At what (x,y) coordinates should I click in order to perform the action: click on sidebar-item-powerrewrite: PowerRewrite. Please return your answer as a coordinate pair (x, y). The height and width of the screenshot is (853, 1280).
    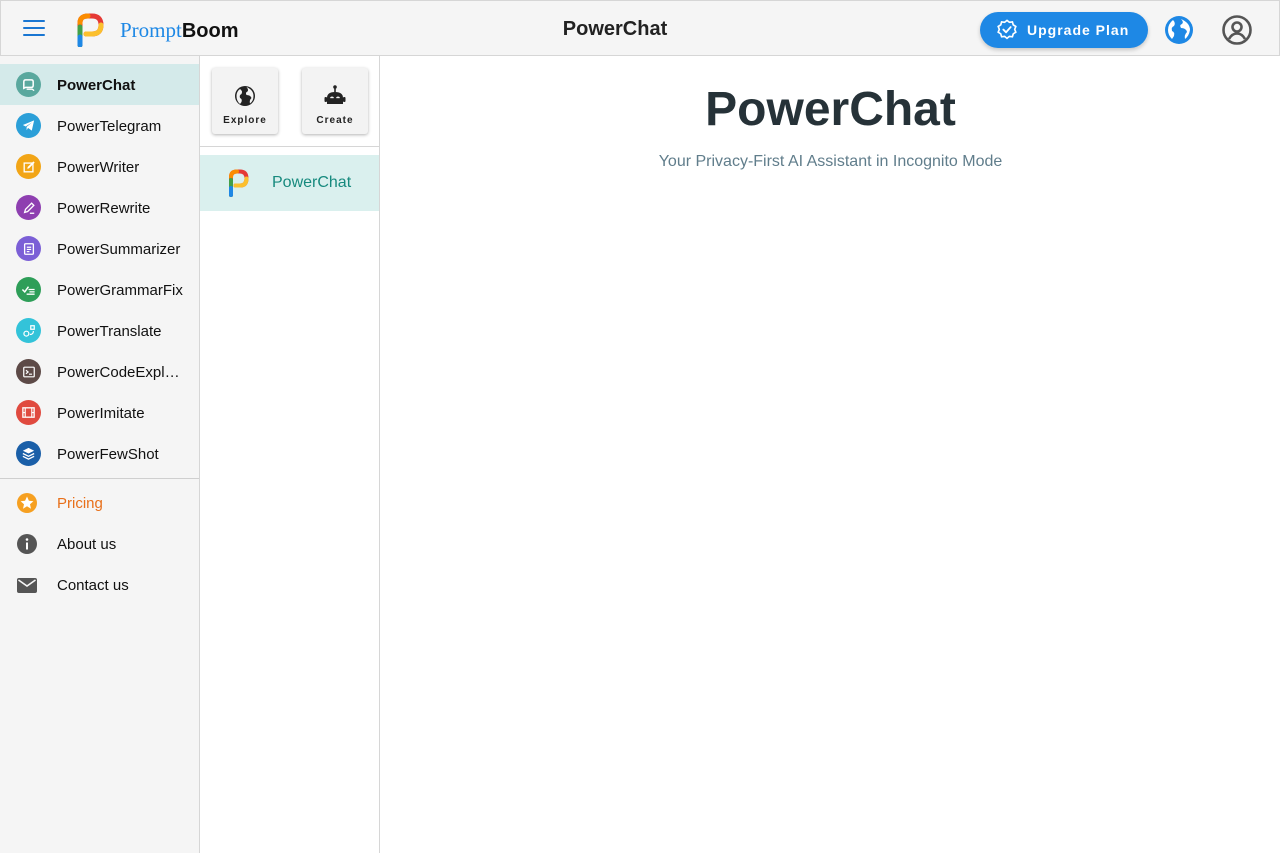
    Looking at the image, I should click on (99, 207).